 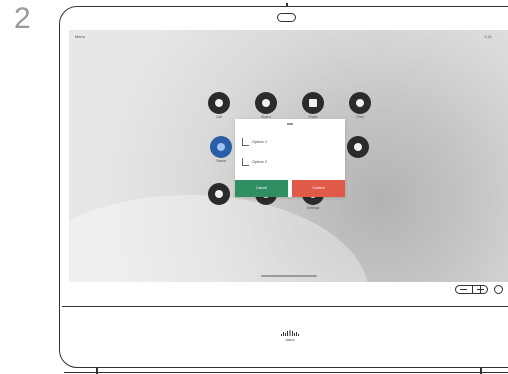 I want to click on app-teams-label: Teams, so click(x=221, y=161).